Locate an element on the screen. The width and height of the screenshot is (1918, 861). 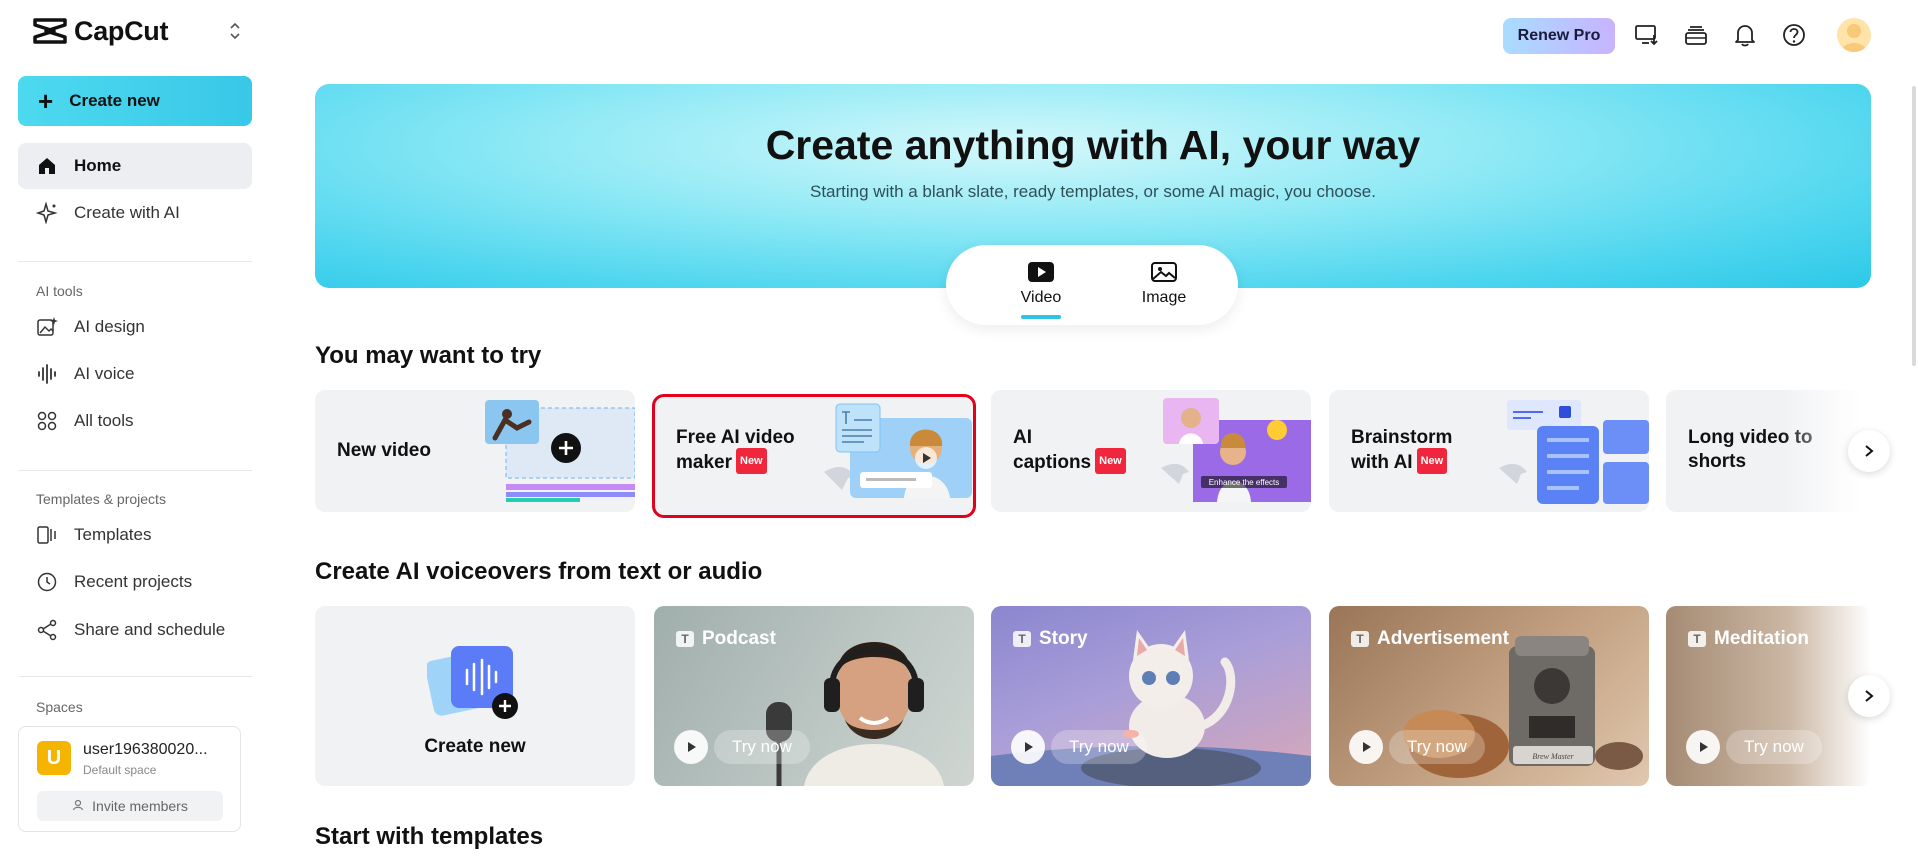
sidebar-item-label: Recent projects is located at coordinates (133, 581).